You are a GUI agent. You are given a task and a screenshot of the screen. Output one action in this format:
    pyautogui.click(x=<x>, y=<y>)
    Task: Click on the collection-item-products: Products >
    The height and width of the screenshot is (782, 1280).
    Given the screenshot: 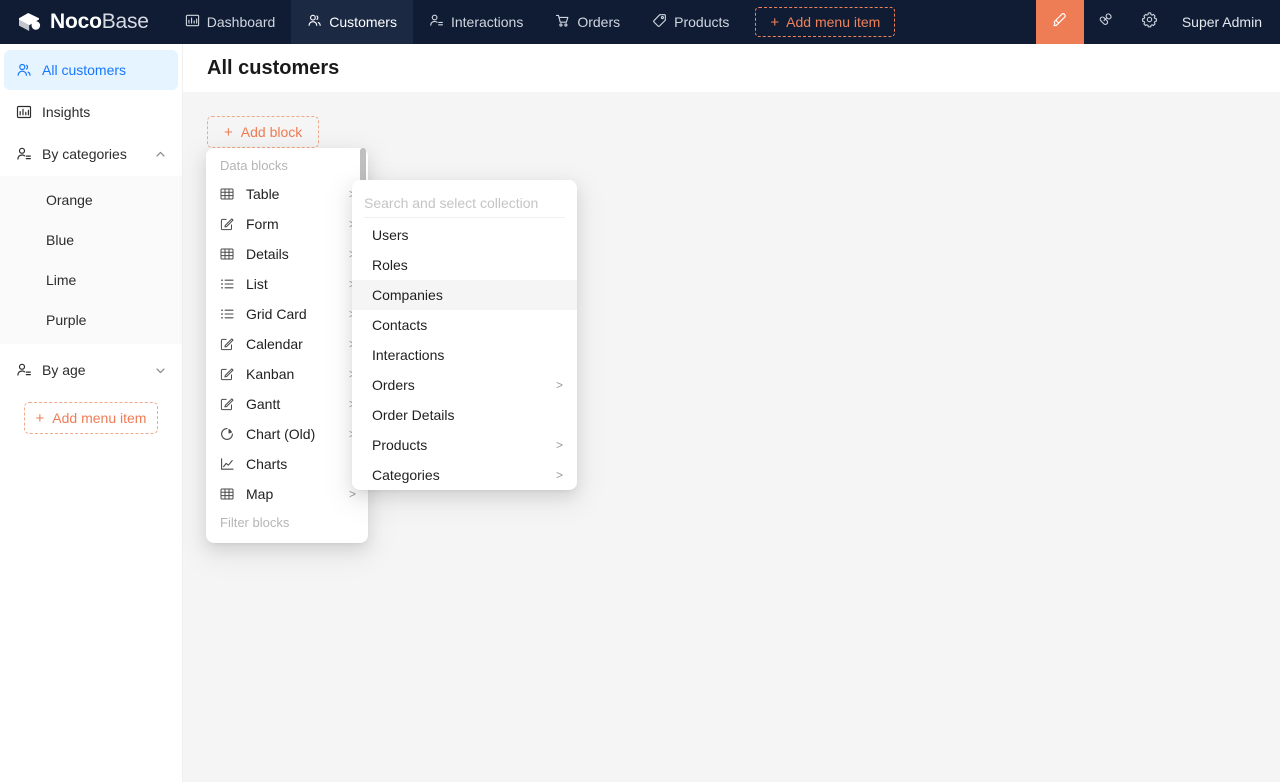 What is the action you would take?
    pyautogui.click(x=464, y=445)
    